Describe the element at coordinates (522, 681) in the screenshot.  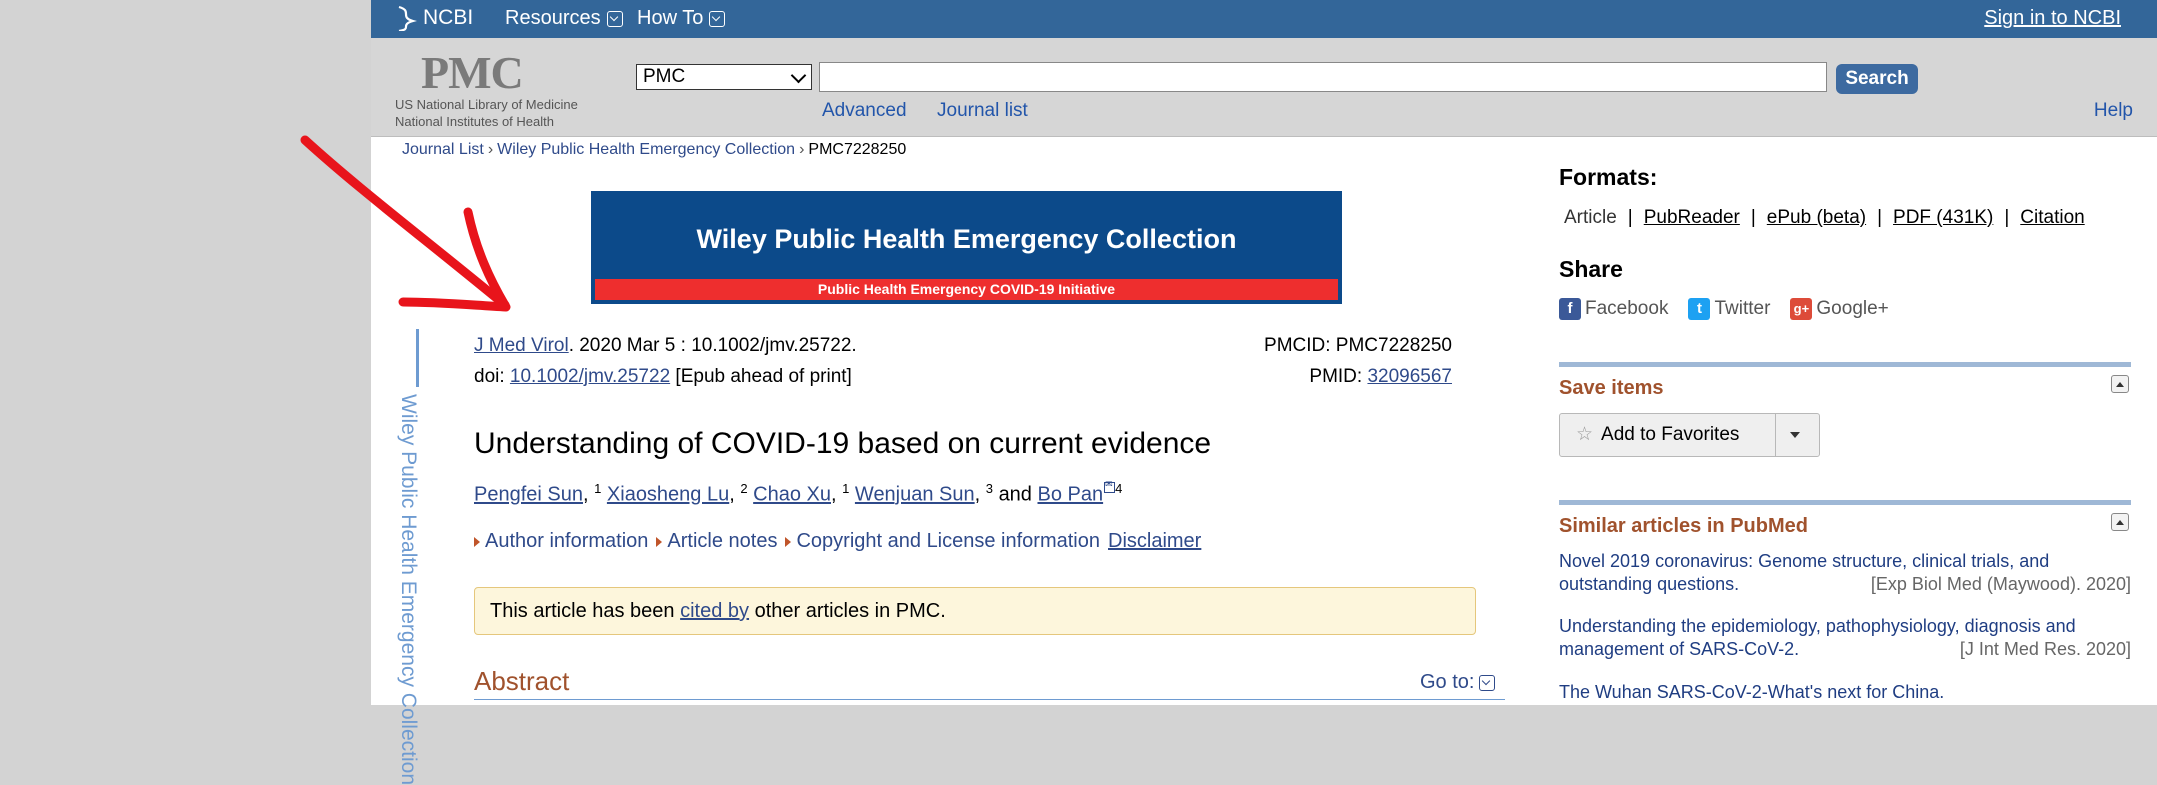
I see `abstract-heading: Abstract` at that location.